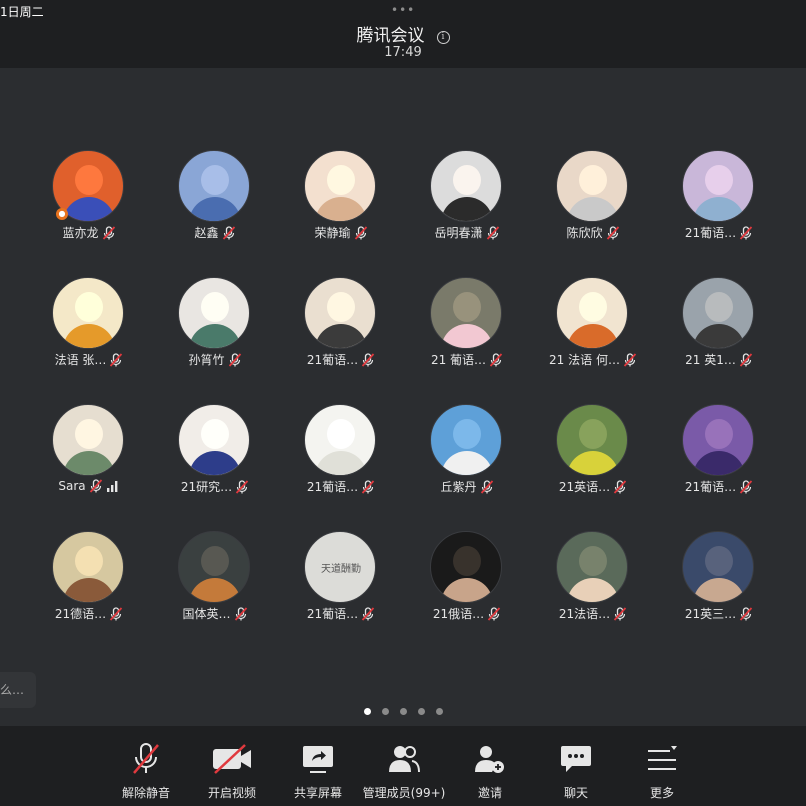 The image size is (806, 806). I want to click on chat-button: 聊天, so click(576, 771).